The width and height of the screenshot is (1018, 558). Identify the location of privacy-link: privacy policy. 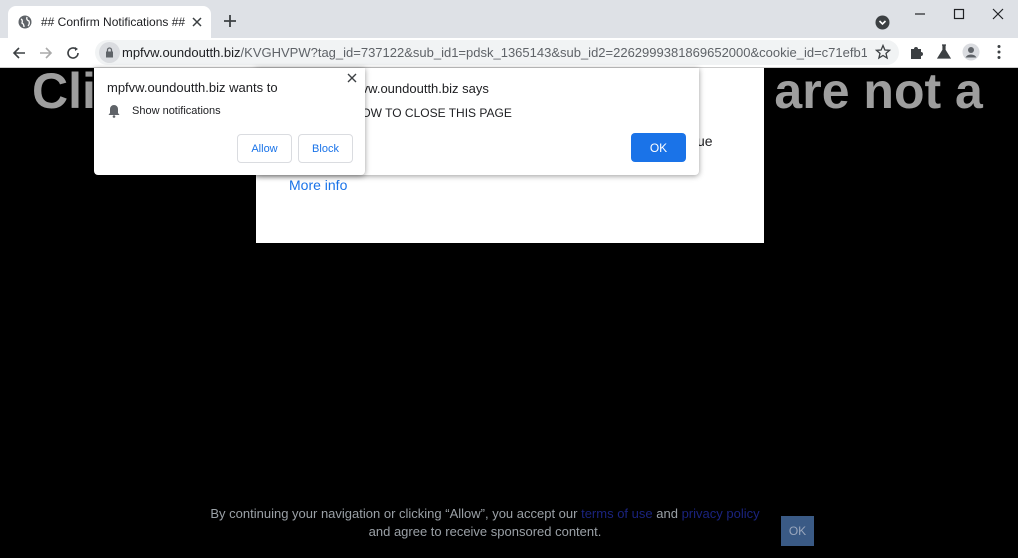
(721, 513).